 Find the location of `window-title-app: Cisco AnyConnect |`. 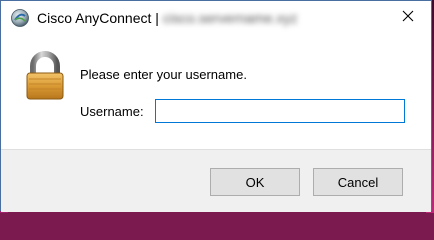

window-title-app: Cisco AnyConnect | is located at coordinates (98, 18).